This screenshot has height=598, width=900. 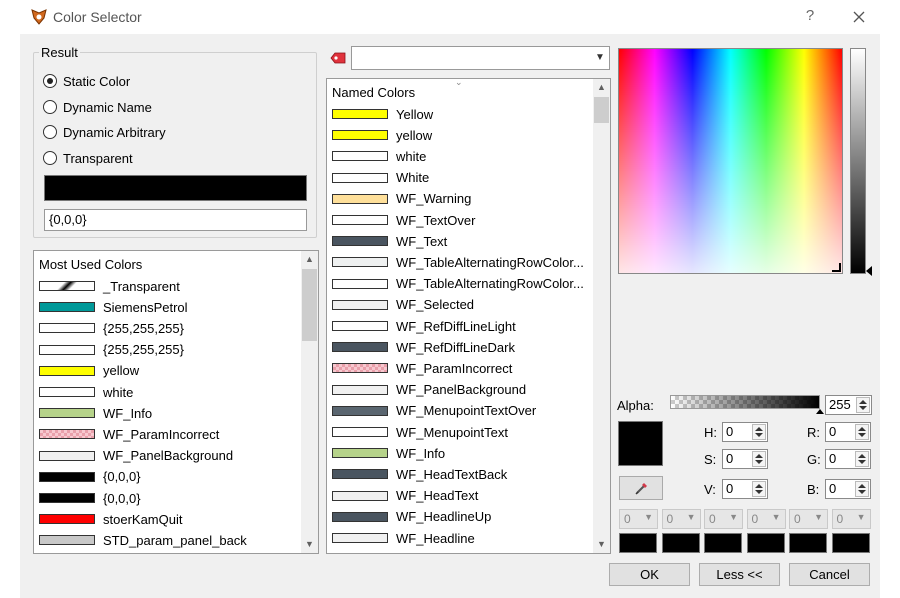 What do you see at coordinates (411, 517) in the screenshot?
I see `list-item: WF_HeadlineUp` at bounding box center [411, 517].